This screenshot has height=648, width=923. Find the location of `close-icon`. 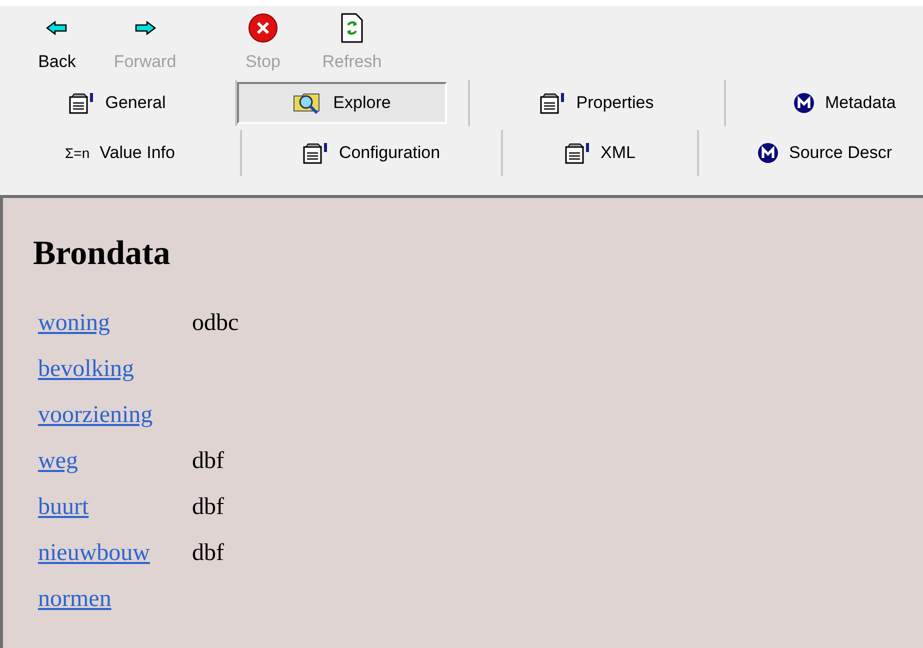

close-icon is located at coordinates (263, 28).